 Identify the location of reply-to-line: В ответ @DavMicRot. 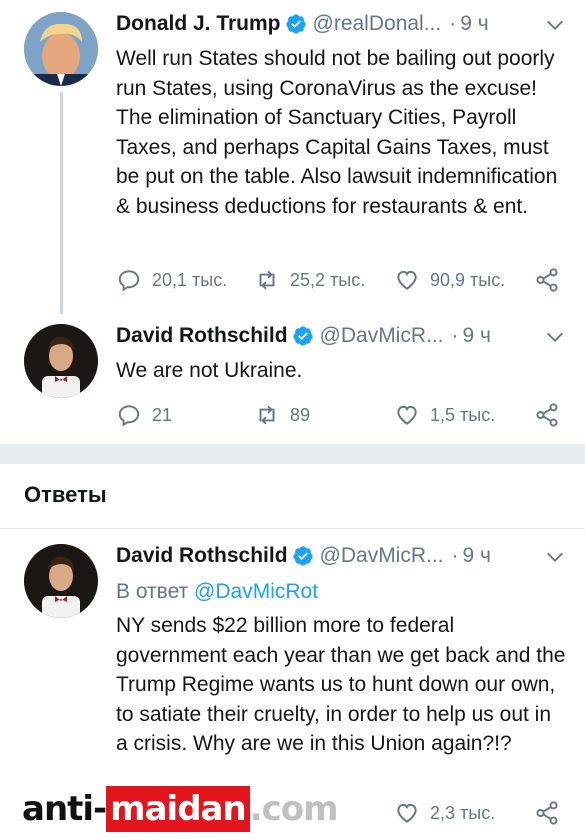
(217, 592).